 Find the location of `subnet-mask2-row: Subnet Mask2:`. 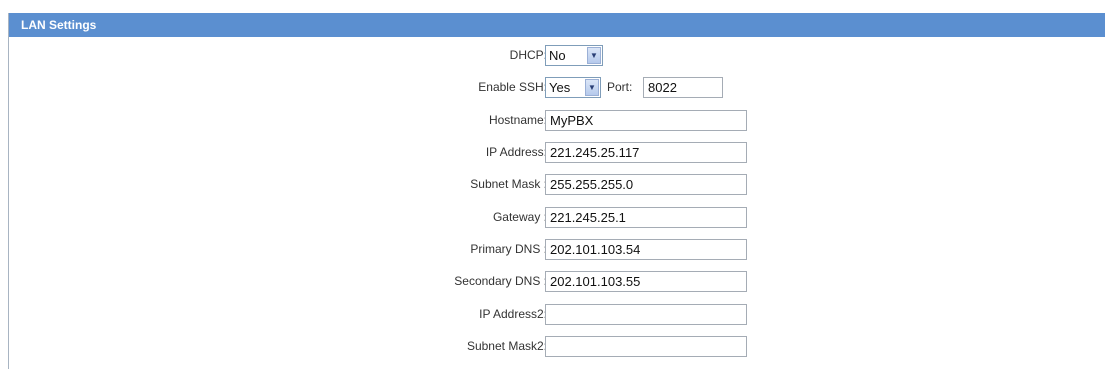

subnet-mask2-row: Subnet Mask2: is located at coordinates (557, 346).